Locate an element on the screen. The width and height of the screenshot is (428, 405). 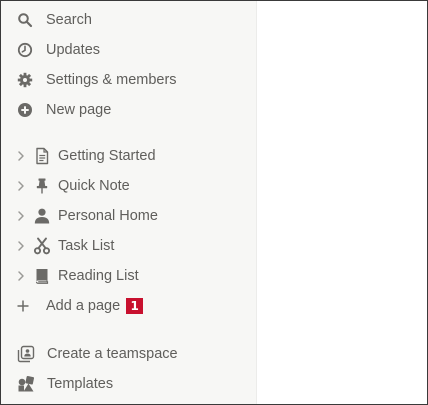
sidebar-page-label: Getting Started is located at coordinates (107, 156).